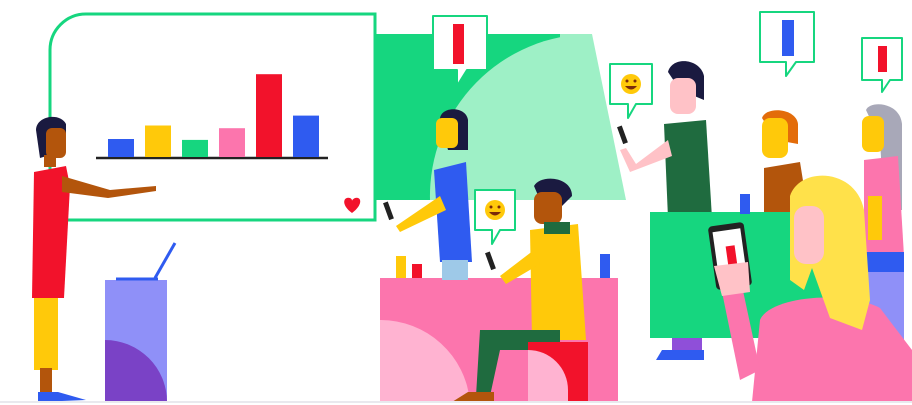  Describe the element at coordinates (46, 381) in the screenshot. I see `presenter-leg-lower` at that location.